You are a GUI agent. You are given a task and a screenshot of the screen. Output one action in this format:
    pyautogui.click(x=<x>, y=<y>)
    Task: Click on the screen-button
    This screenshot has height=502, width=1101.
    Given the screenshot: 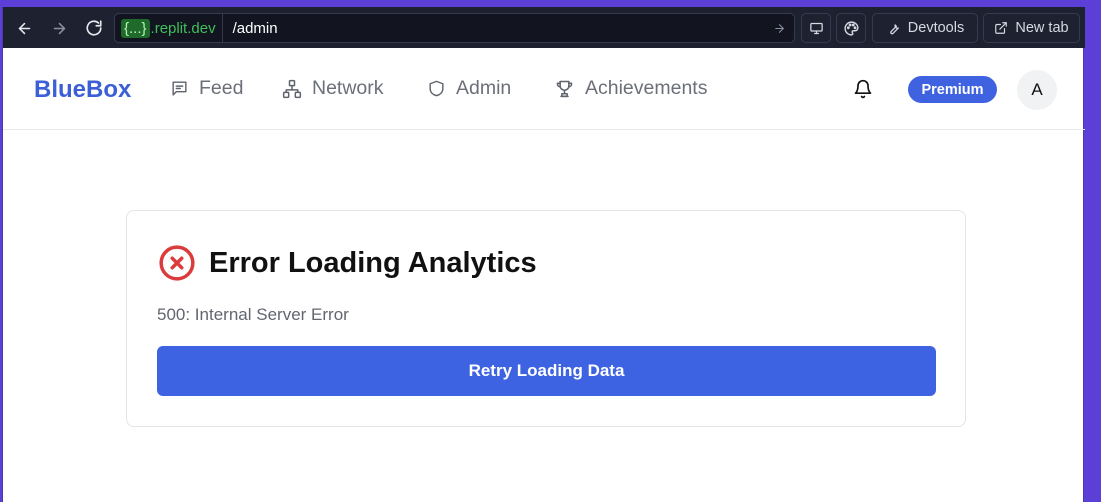 What is the action you would take?
    pyautogui.click(x=816, y=28)
    